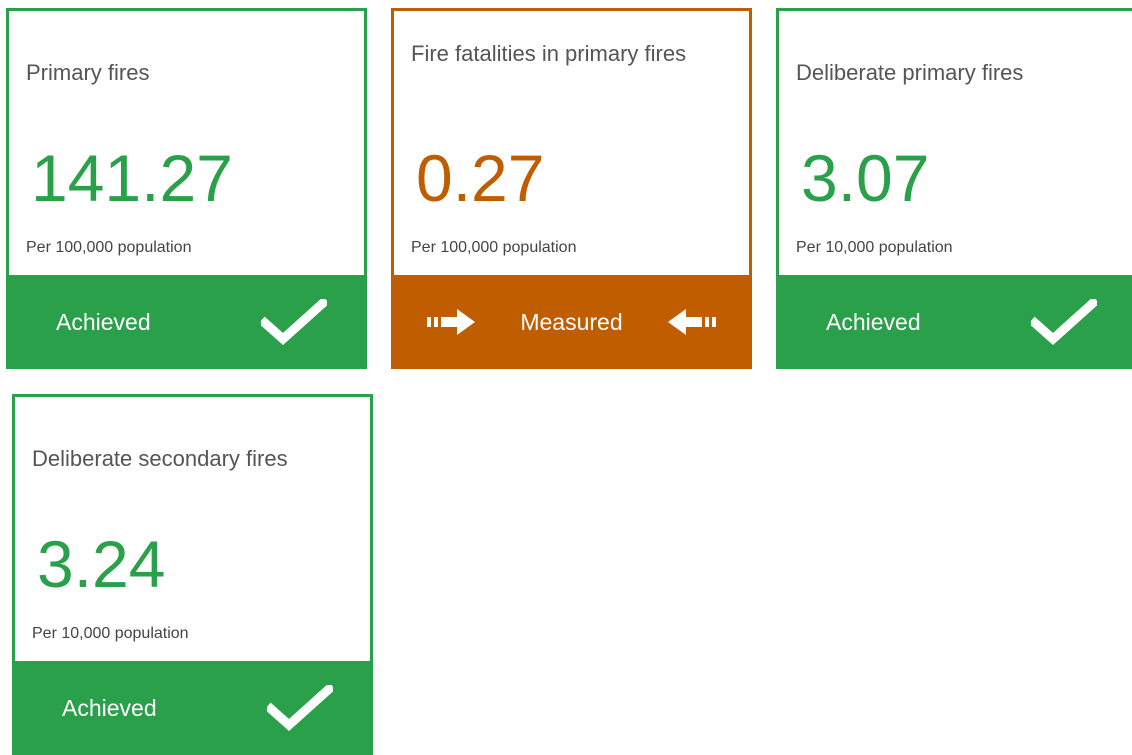  Describe the element at coordinates (480, 178) in the screenshot. I see `card-value: 0.27` at that location.